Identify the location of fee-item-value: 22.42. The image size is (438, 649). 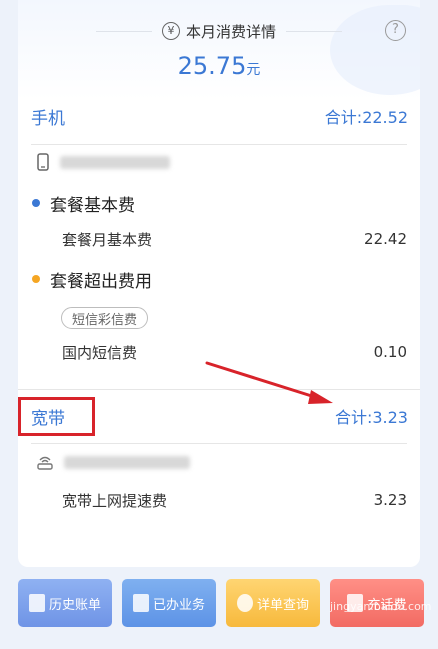
(385, 239).